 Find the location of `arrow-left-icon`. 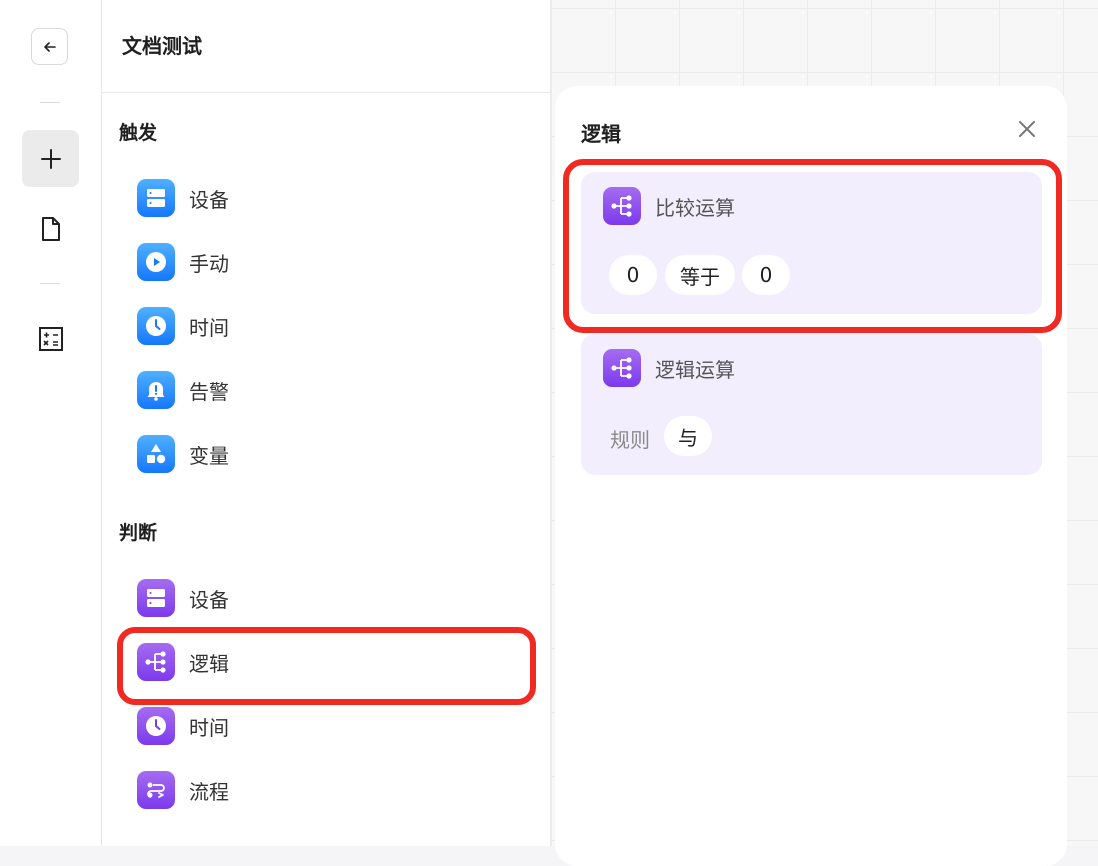

arrow-left-icon is located at coordinates (49, 46).